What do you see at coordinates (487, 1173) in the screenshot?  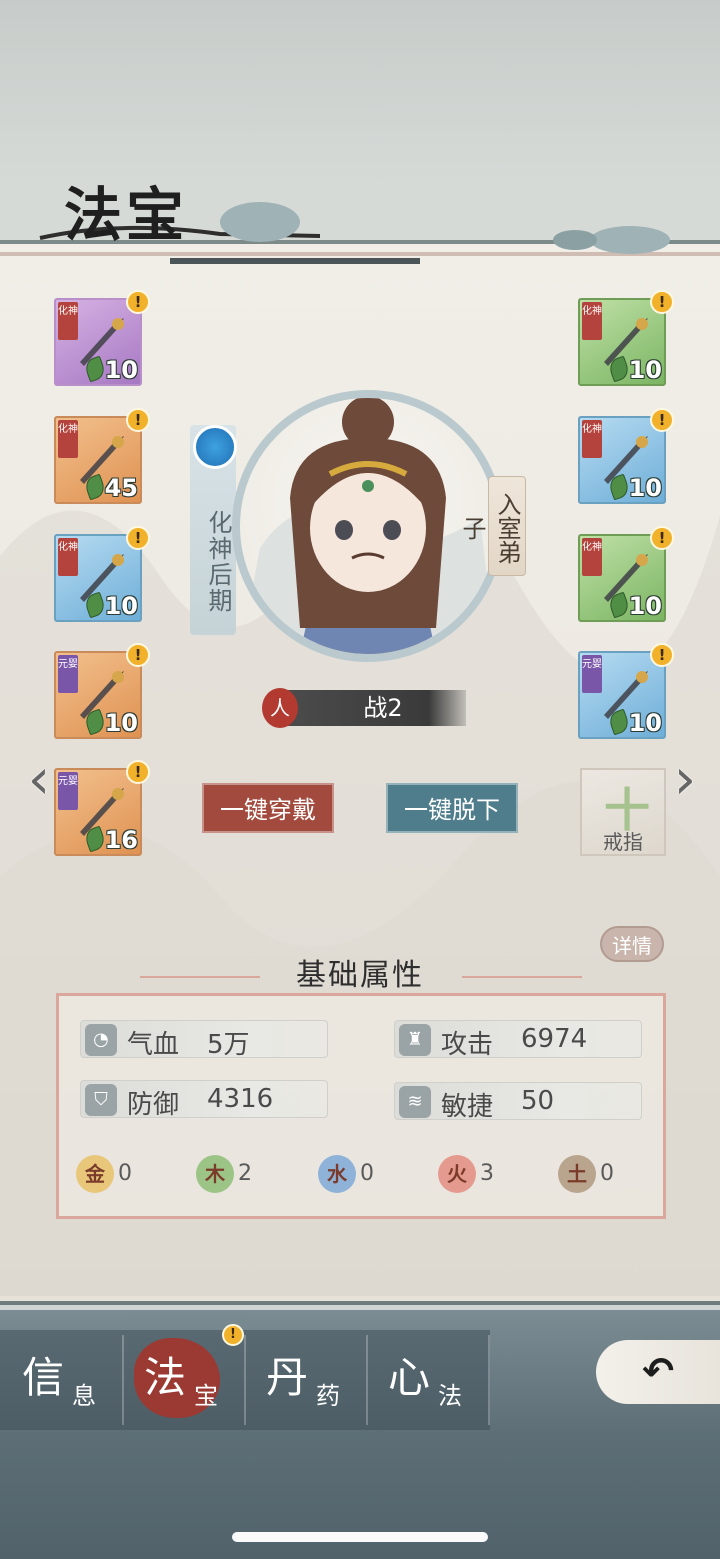 I see `element-count: 3` at bounding box center [487, 1173].